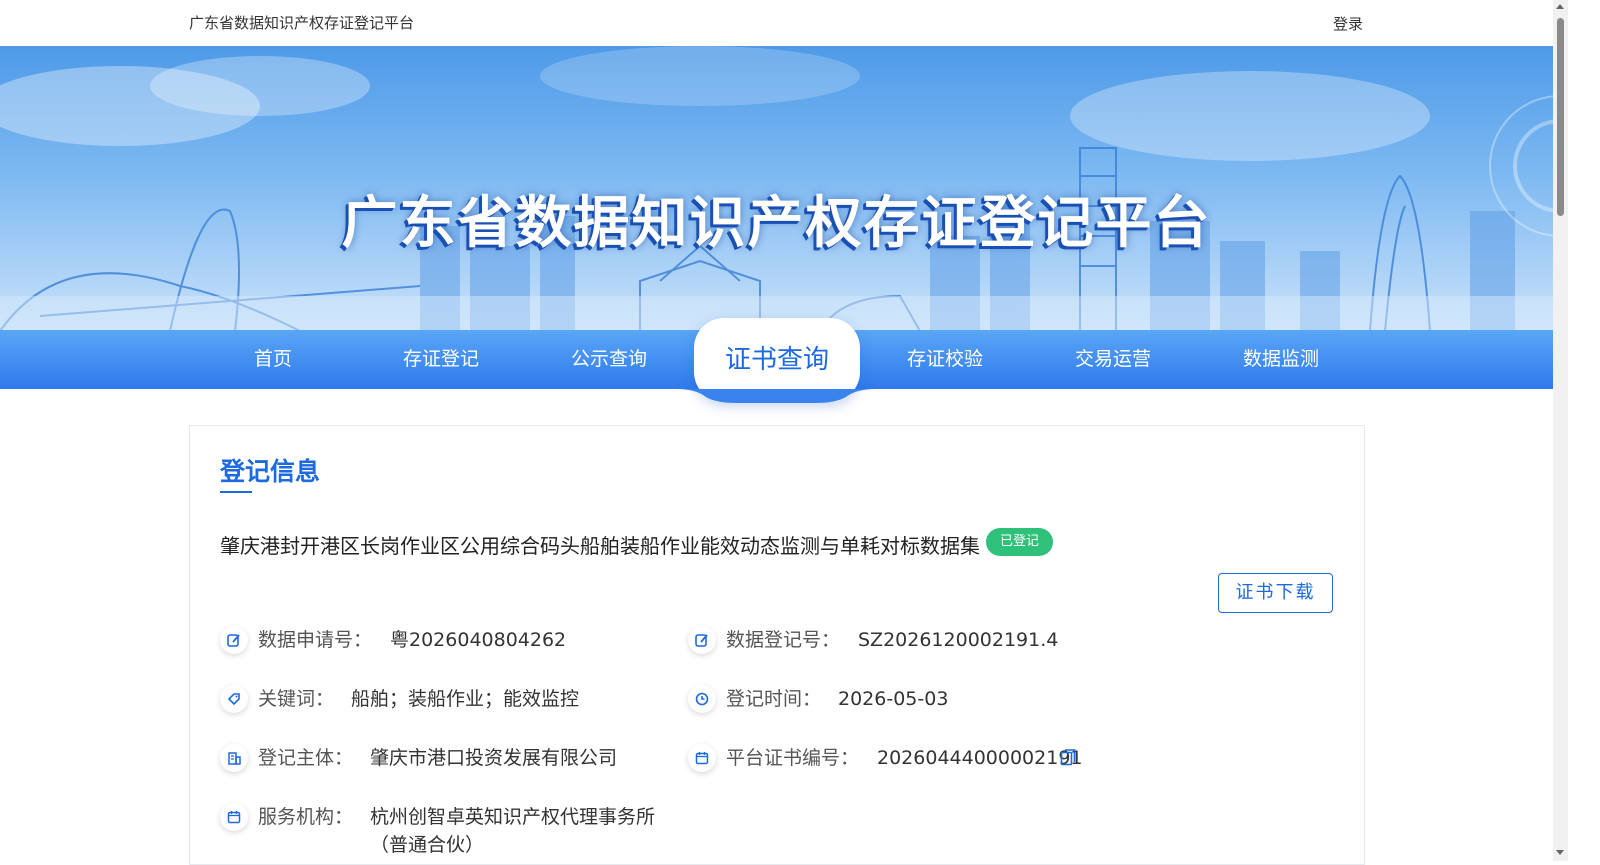 The width and height of the screenshot is (1600, 865). What do you see at coordinates (1560, 430) in the screenshot?
I see `page-scrollbar` at bounding box center [1560, 430].